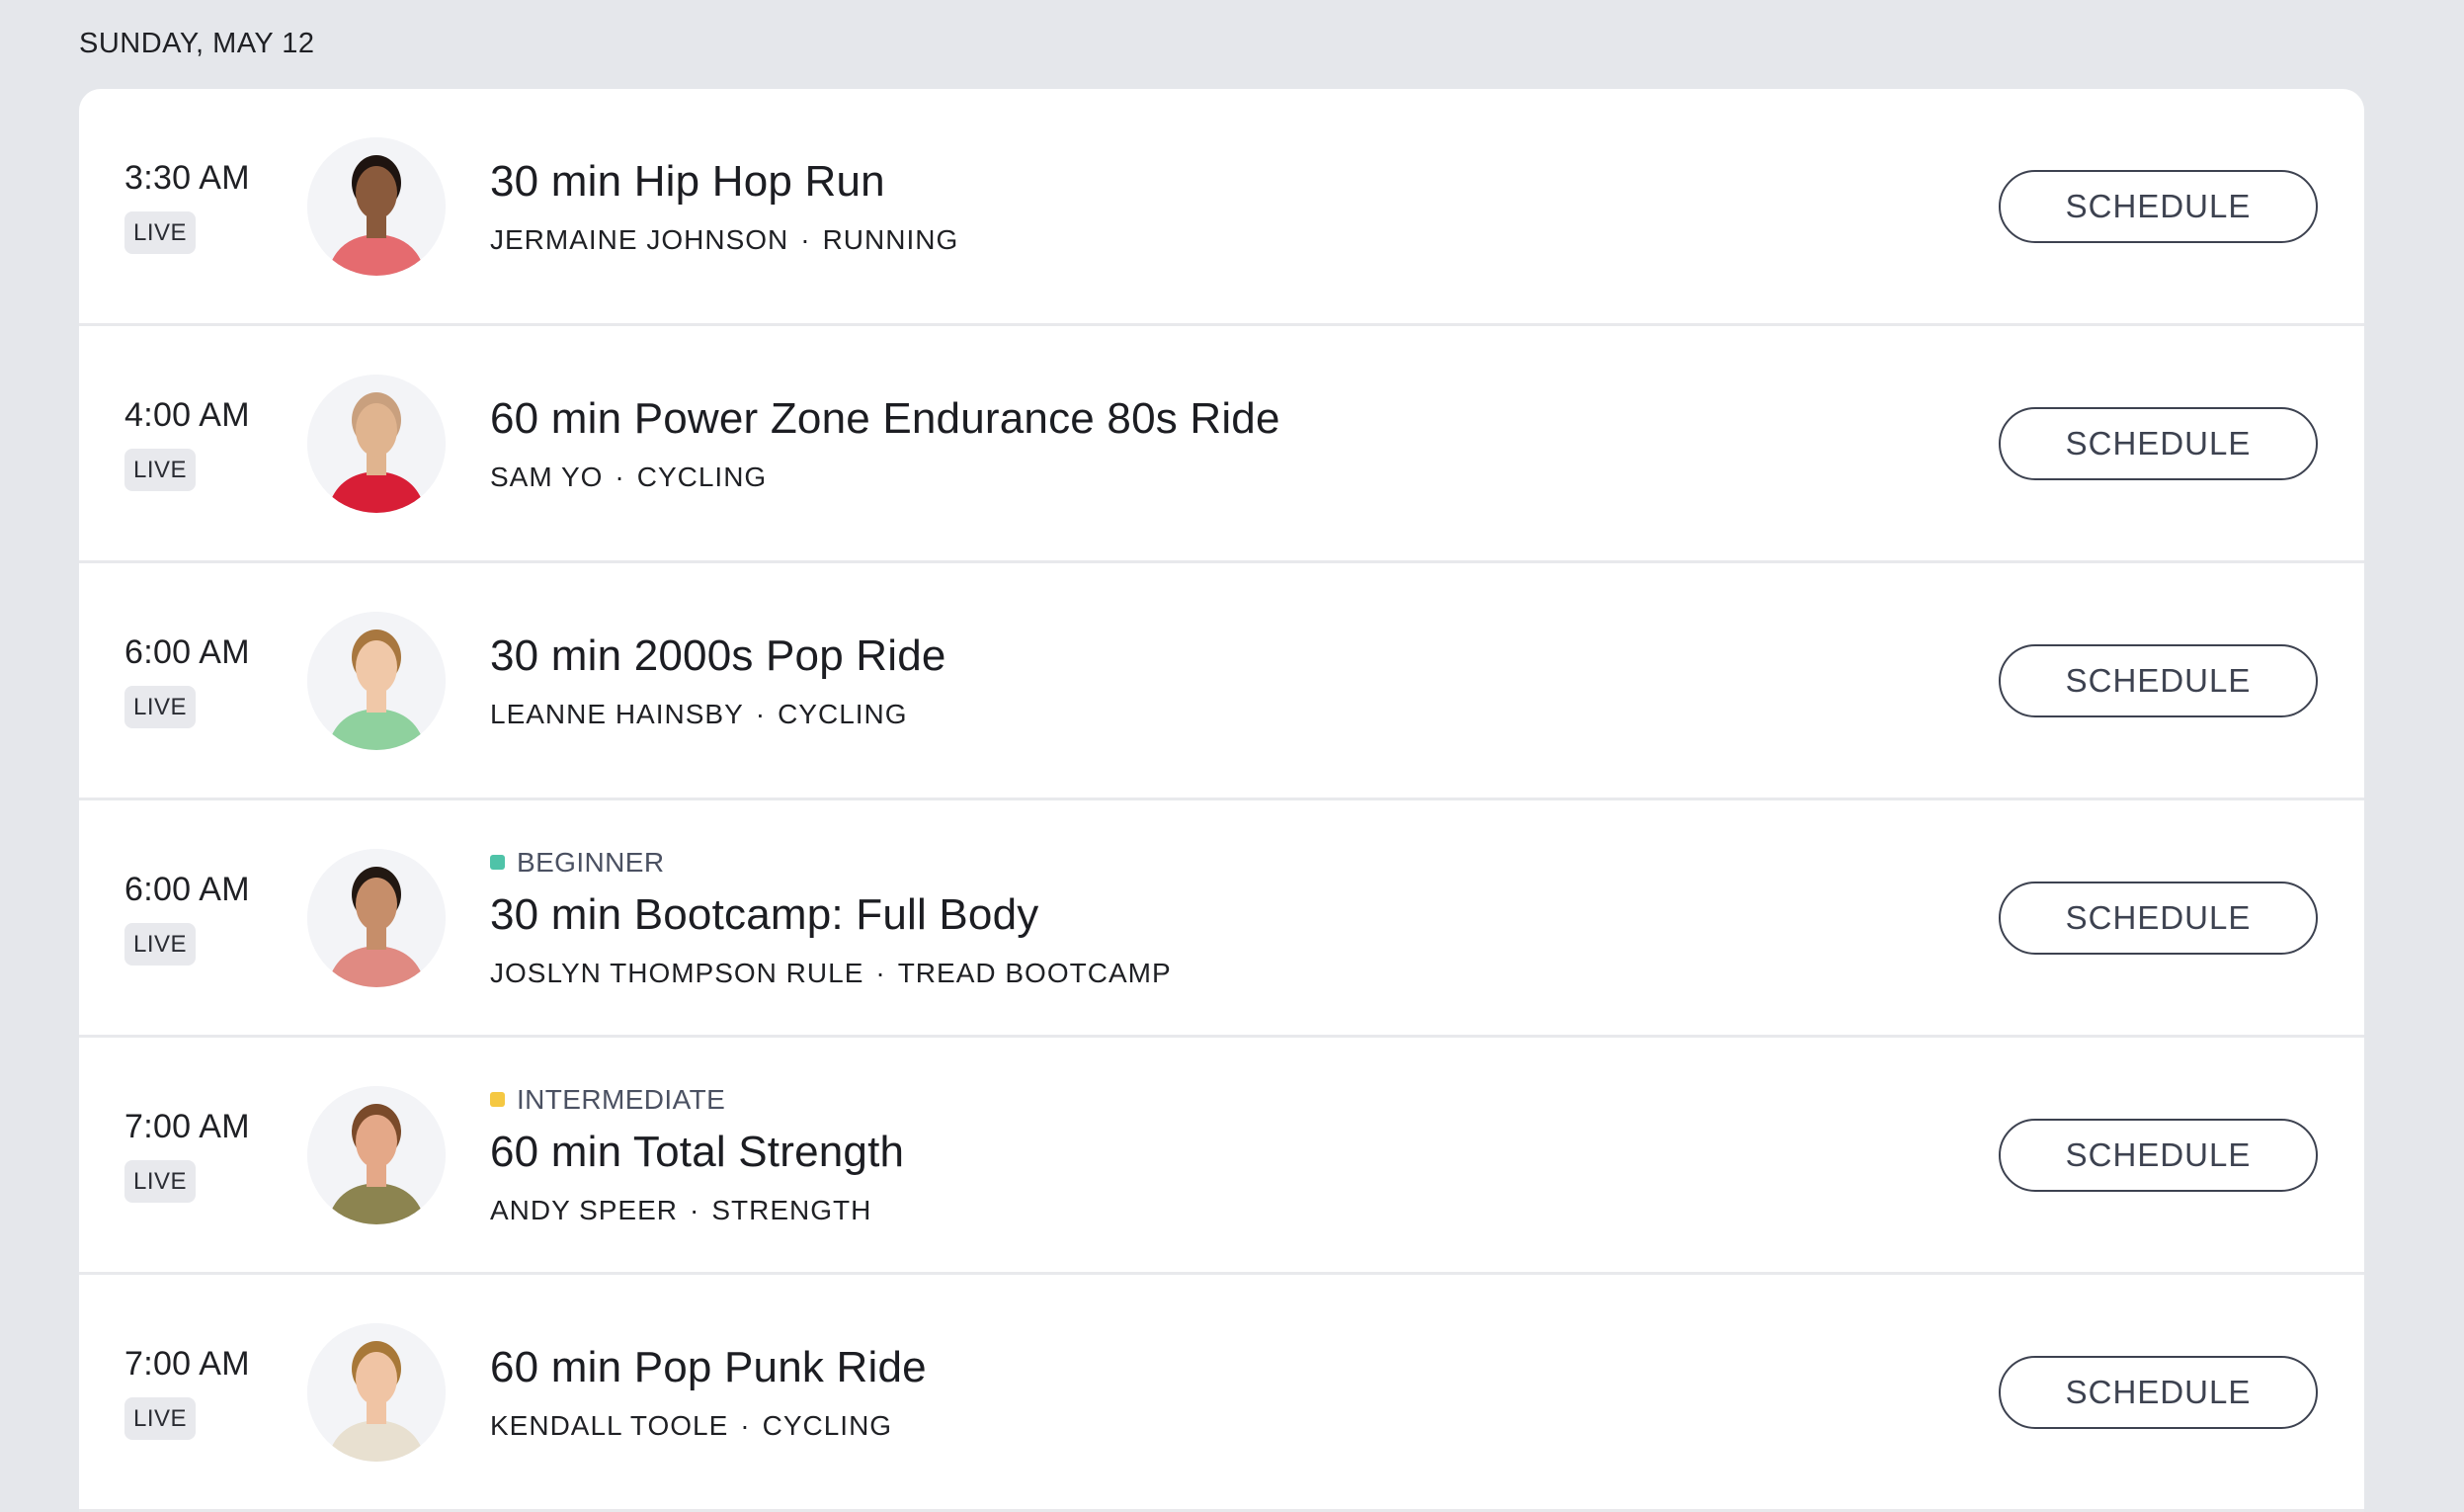 The height and width of the screenshot is (1512, 2464). I want to click on instructor-name: SAM YO, so click(546, 477).